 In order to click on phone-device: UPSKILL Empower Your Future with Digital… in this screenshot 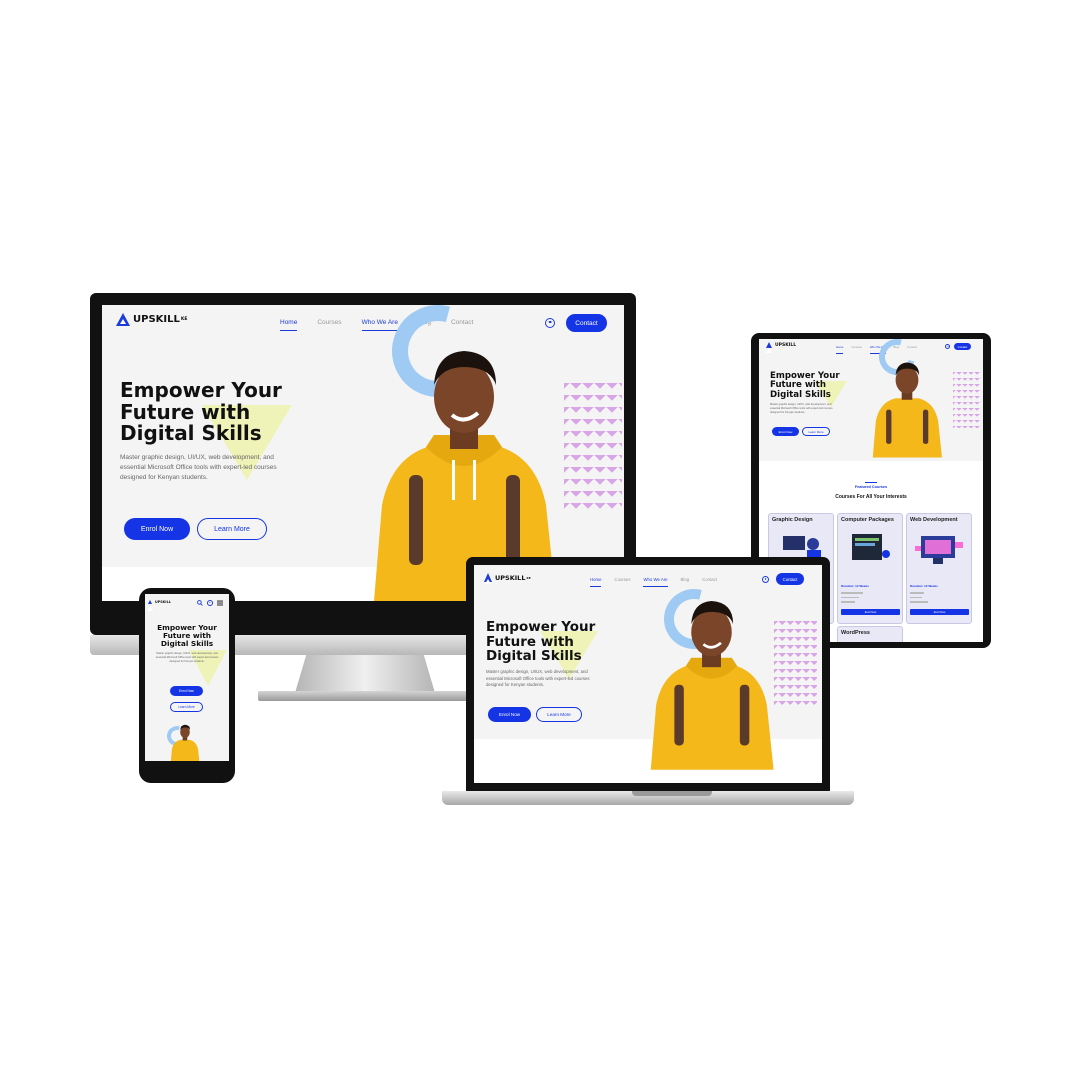, I will do `click(187, 685)`.